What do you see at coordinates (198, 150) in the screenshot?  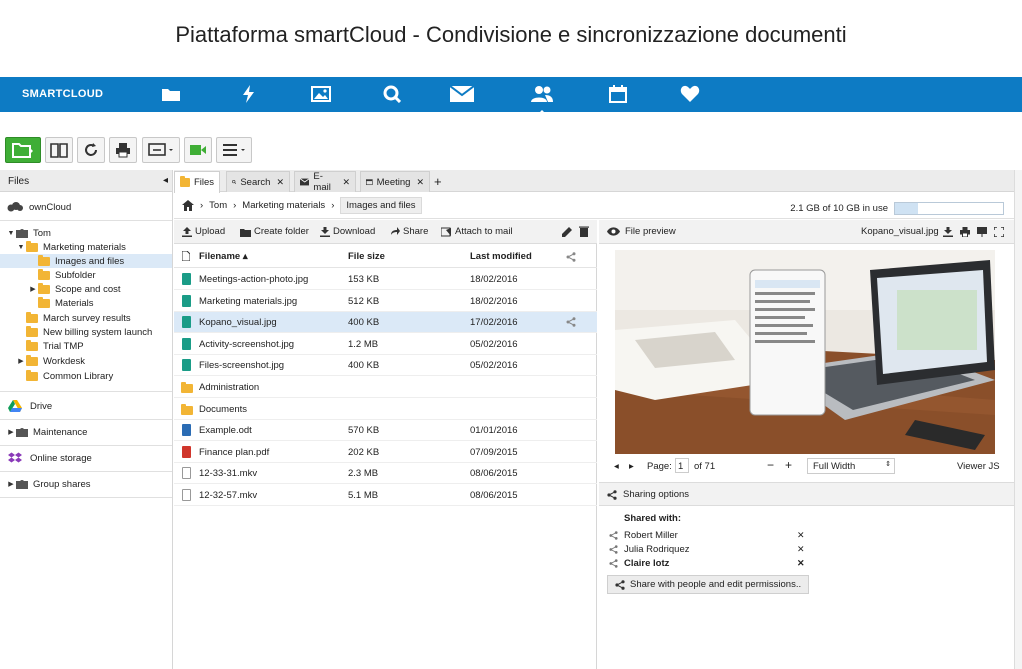 I see `video-call-button` at bounding box center [198, 150].